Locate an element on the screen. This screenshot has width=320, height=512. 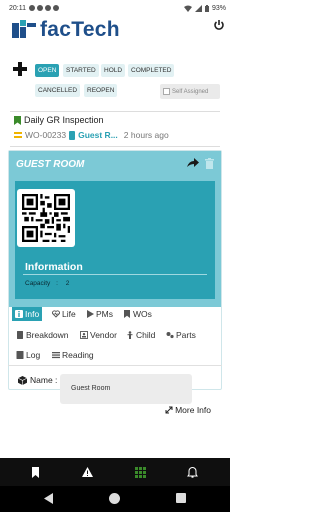
qr-code-icon is located at coordinates (46, 218).